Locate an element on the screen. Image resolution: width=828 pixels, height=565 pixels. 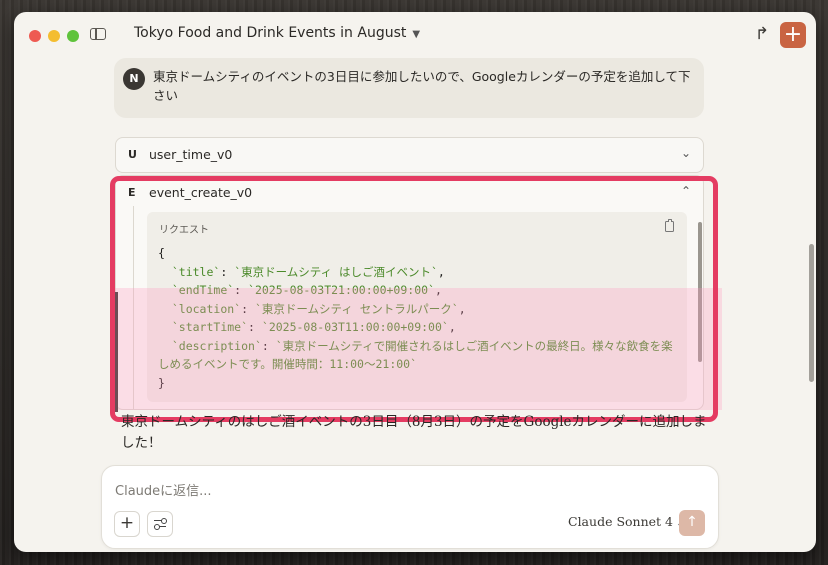
close-window-button is located at coordinates (35, 36).